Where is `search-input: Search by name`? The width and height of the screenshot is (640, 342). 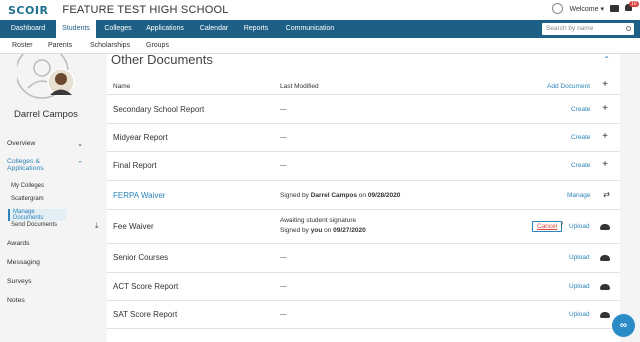
search-input: Search by name is located at coordinates (588, 29).